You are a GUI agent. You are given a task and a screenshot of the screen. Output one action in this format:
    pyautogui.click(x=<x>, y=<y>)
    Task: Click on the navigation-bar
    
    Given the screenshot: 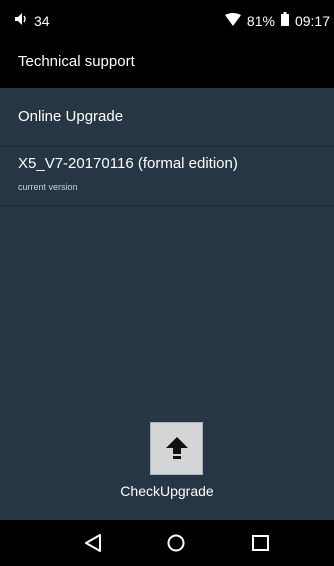 What is the action you would take?
    pyautogui.click(x=167, y=543)
    